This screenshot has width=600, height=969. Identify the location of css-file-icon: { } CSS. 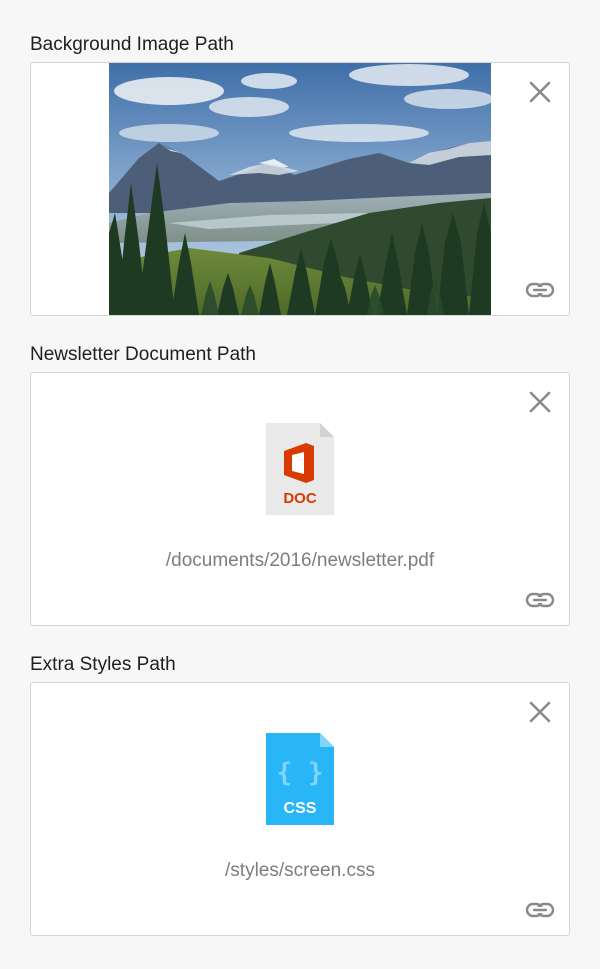
(300, 779).